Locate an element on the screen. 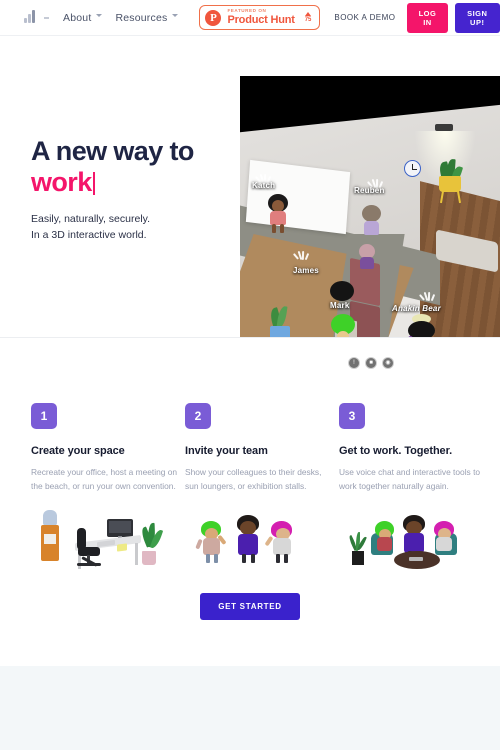 This screenshot has width=500, height=750. avatar-name-anakin-bear: Anakin Bear is located at coordinates (416, 308).